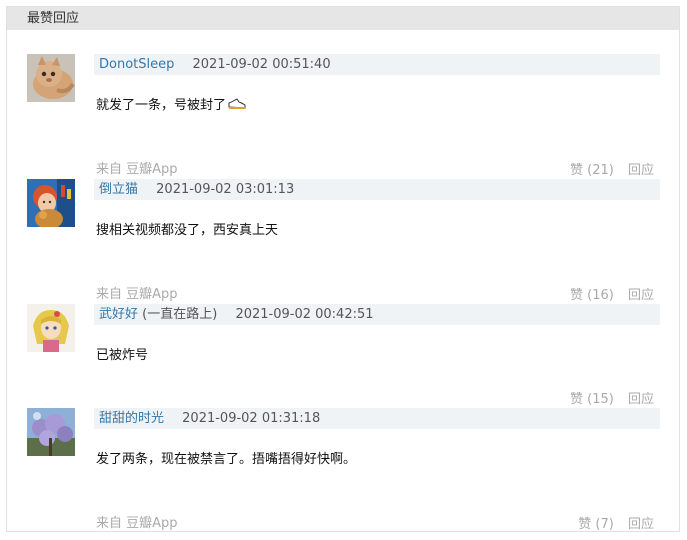  Describe the element at coordinates (131, 418) in the screenshot. I see `author-link: 甜甜的时光` at that location.